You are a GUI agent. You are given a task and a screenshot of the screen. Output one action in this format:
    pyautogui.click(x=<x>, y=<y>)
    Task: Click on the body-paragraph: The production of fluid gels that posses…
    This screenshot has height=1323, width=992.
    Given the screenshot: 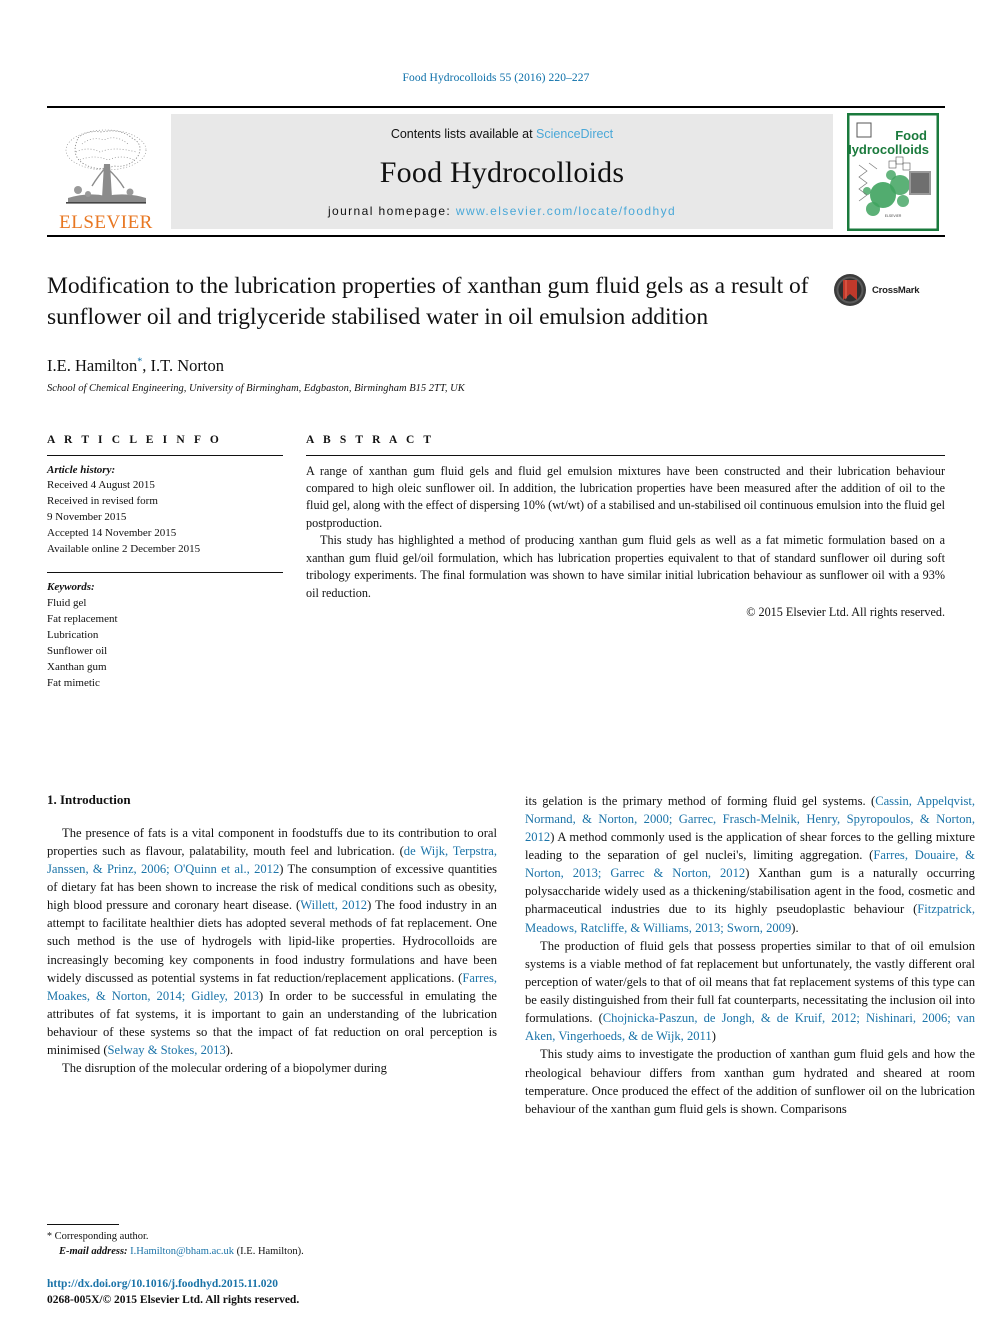 What is the action you would take?
    pyautogui.click(x=750, y=991)
    